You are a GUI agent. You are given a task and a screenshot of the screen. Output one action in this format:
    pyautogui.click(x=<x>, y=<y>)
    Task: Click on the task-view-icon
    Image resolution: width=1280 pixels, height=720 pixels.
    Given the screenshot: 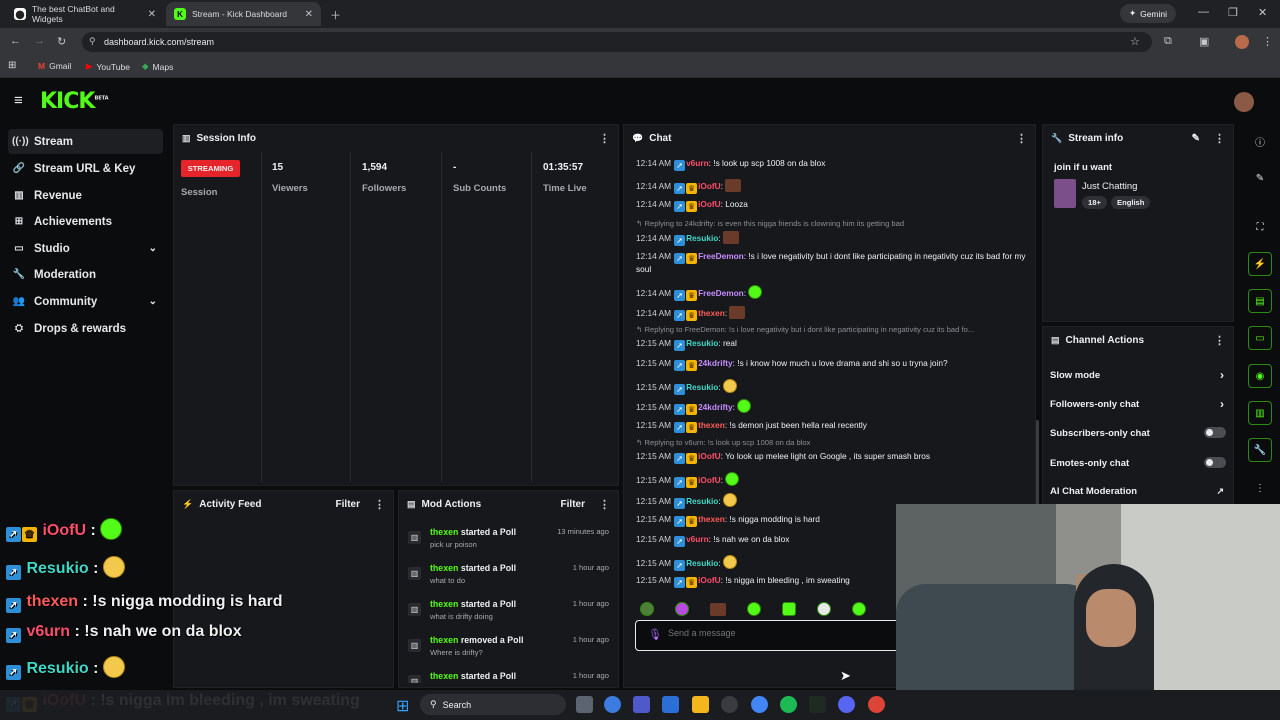 What is the action you would take?
    pyautogui.click(x=584, y=704)
    